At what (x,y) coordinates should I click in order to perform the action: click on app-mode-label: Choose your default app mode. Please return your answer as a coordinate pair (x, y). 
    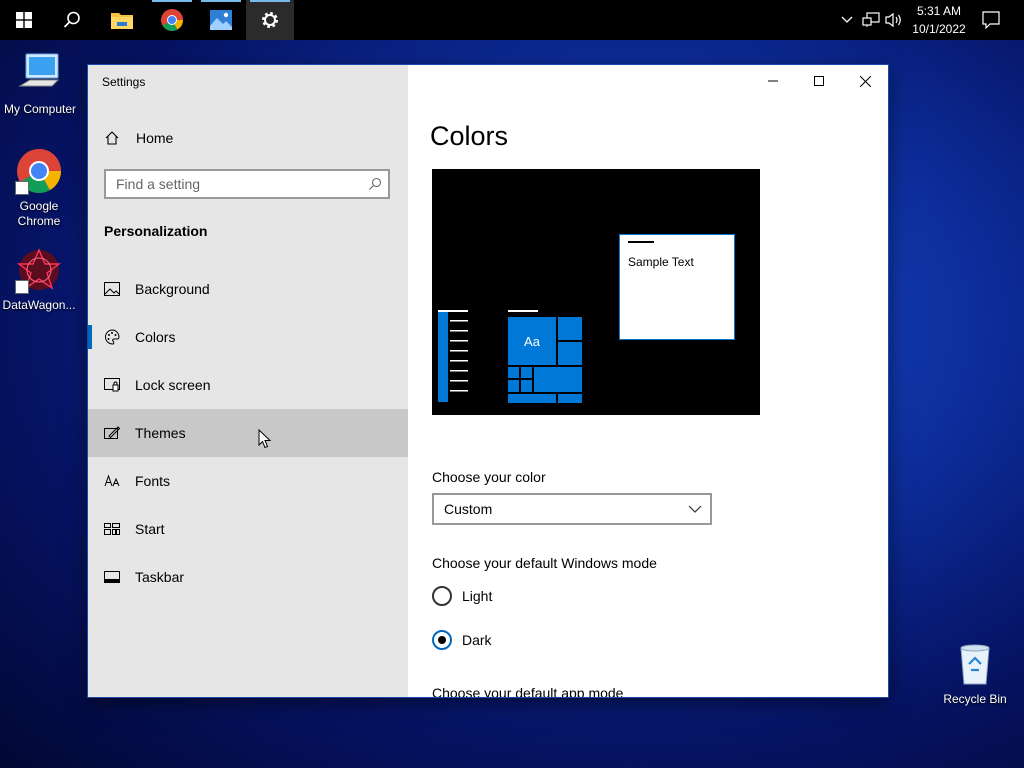
    Looking at the image, I should click on (528, 691).